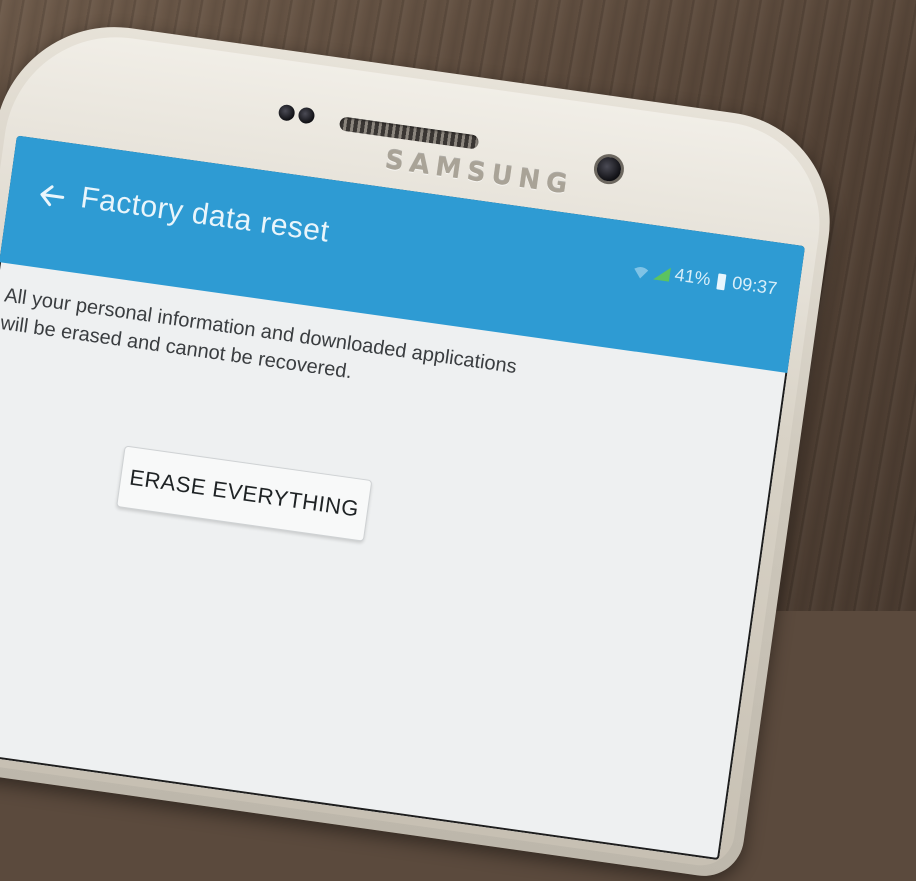  Describe the element at coordinates (754, 285) in the screenshot. I see `clock: 09:37` at that location.